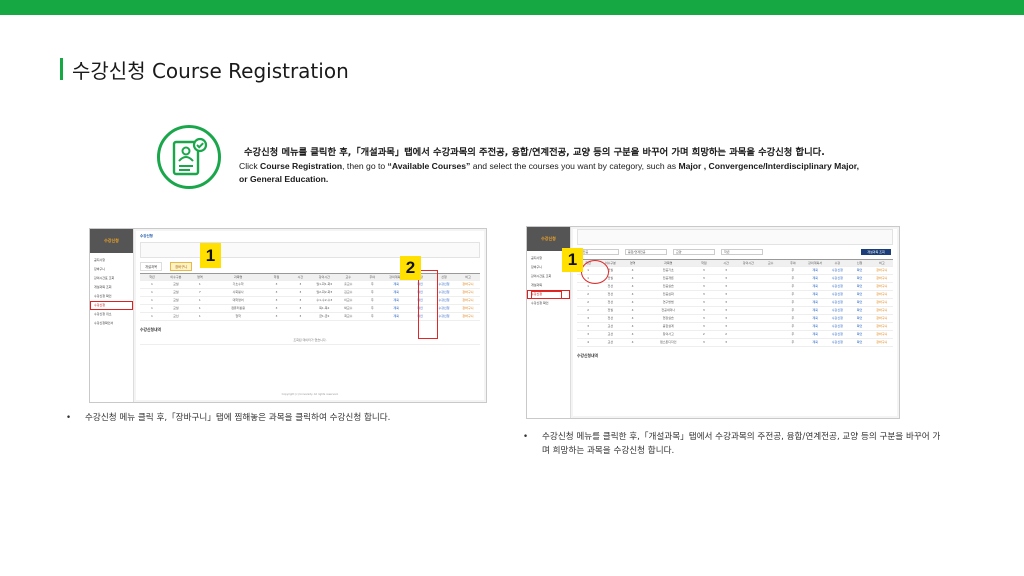  Describe the element at coordinates (598, 252) in the screenshot. I see `category-select: 주전공` at that location.